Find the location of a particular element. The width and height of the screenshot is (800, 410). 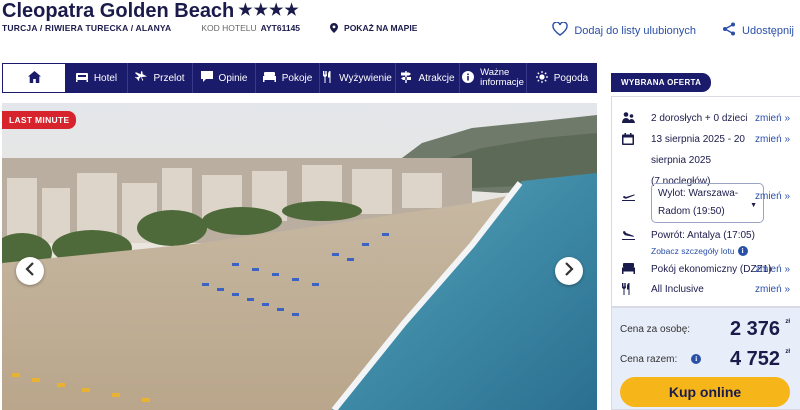

flight-details-link: Zobacz szczegóły lotu i is located at coordinates (699, 251).